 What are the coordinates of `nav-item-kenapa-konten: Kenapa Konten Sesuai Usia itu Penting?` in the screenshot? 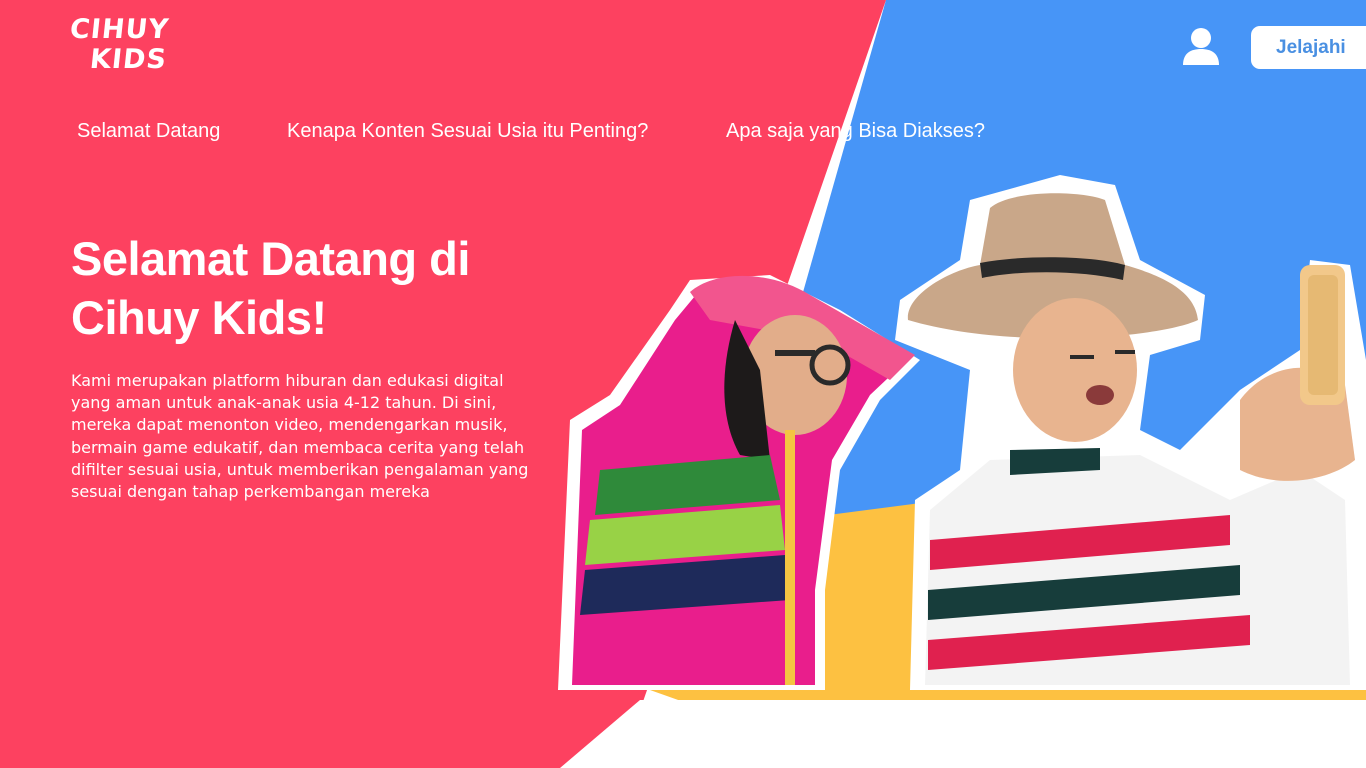 It's located at (467, 131).